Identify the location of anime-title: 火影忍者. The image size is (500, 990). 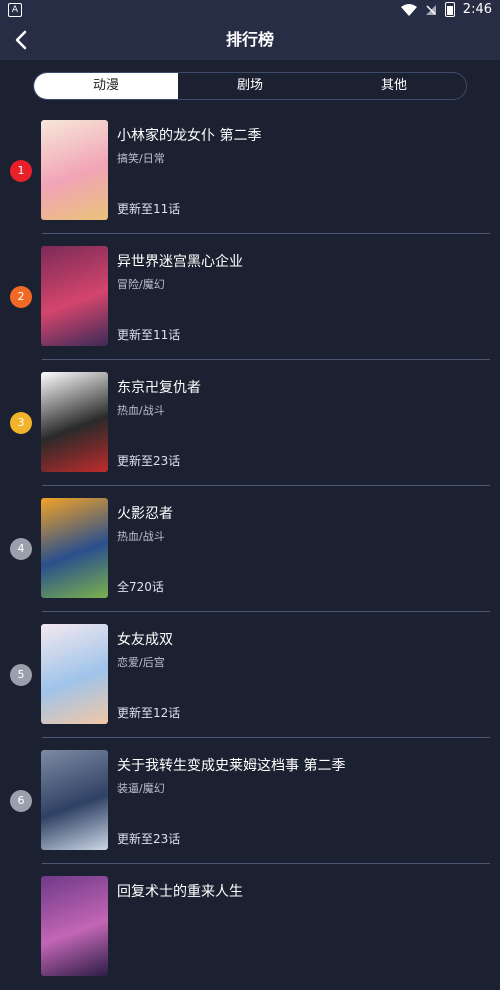
(145, 514).